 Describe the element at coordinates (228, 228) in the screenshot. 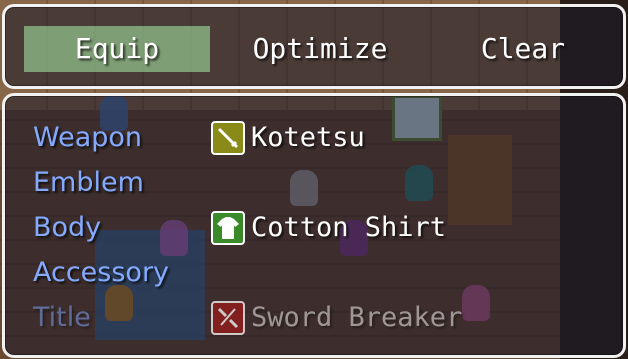

I see `shirt-icon` at that location.